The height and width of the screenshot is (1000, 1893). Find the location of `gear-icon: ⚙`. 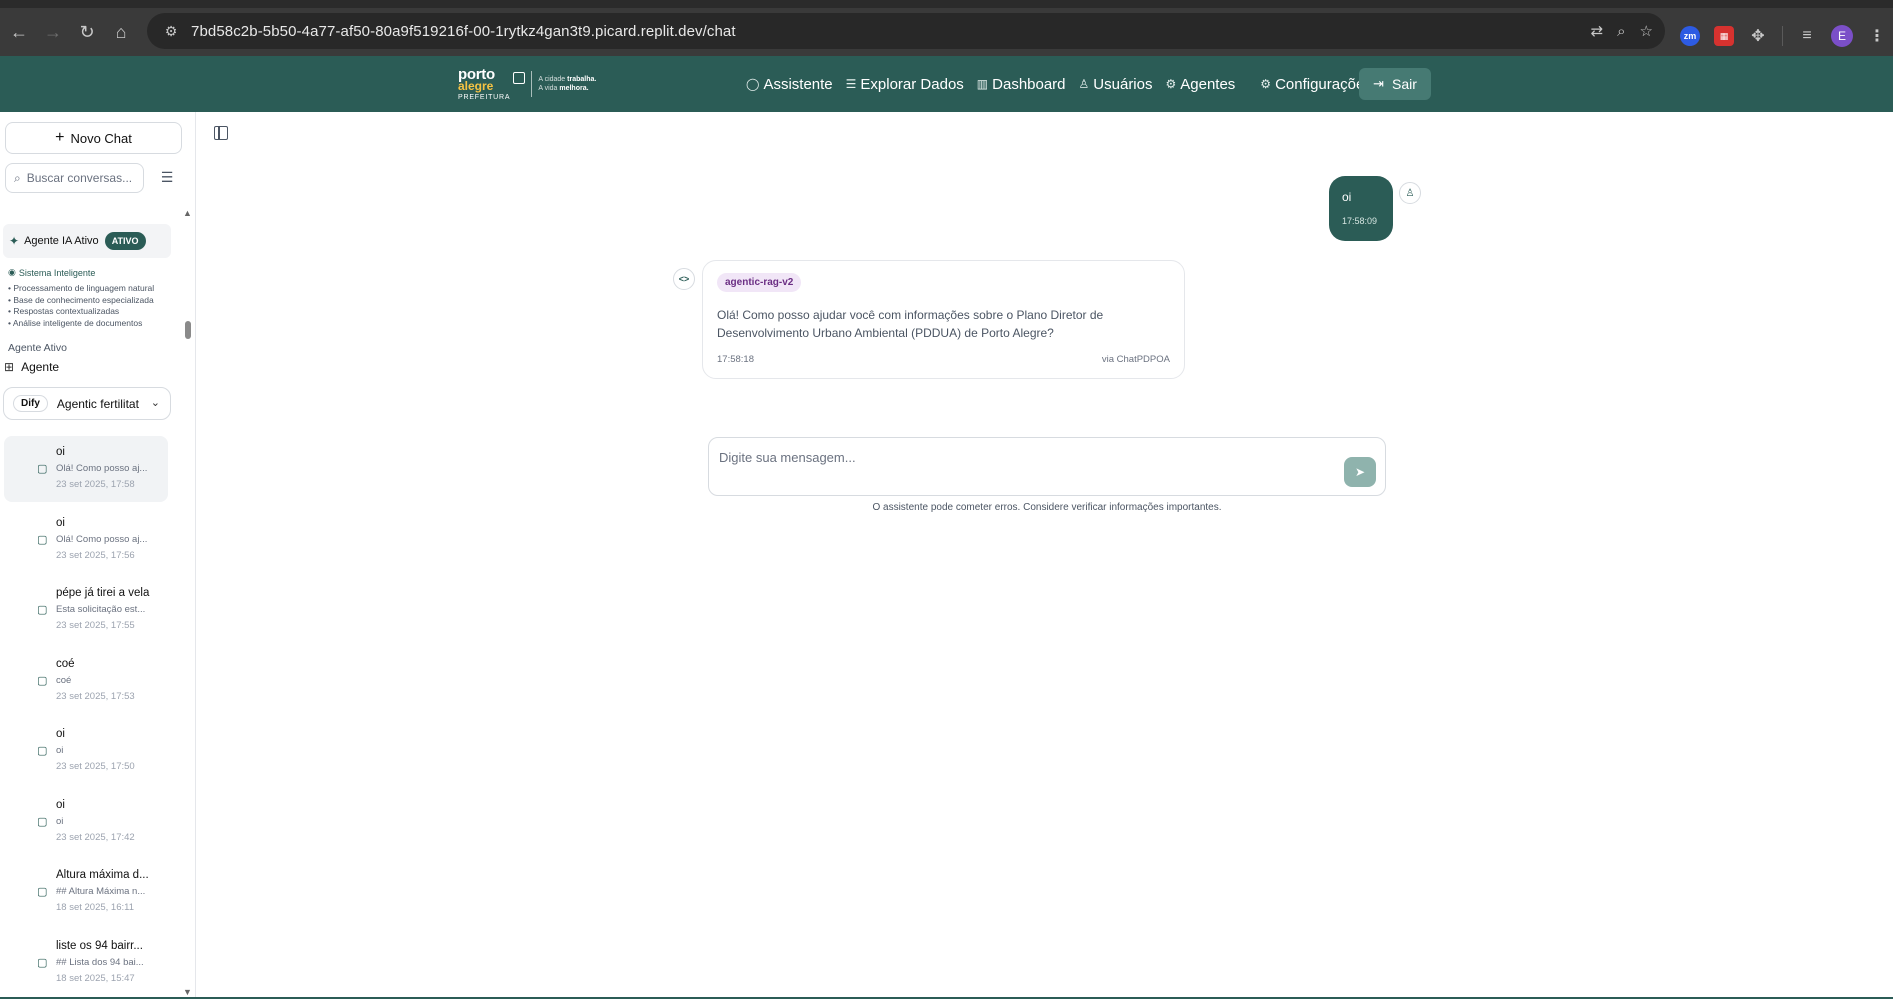

gear-icon: ⚙ is located at coordinates (1171, 84).